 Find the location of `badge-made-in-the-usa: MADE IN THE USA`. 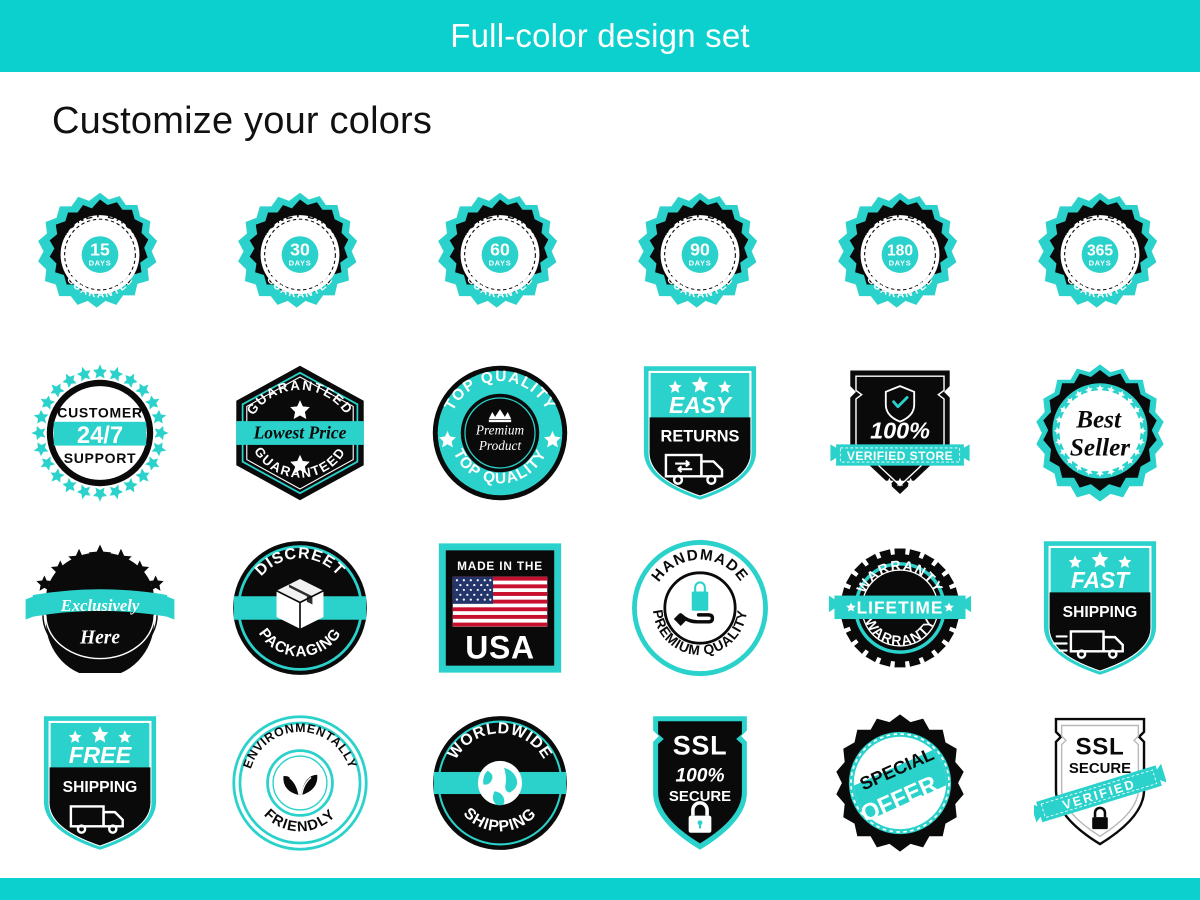

badge-made-in-the-usa: MADE IN THE USA is located at coordinates (500, 607).